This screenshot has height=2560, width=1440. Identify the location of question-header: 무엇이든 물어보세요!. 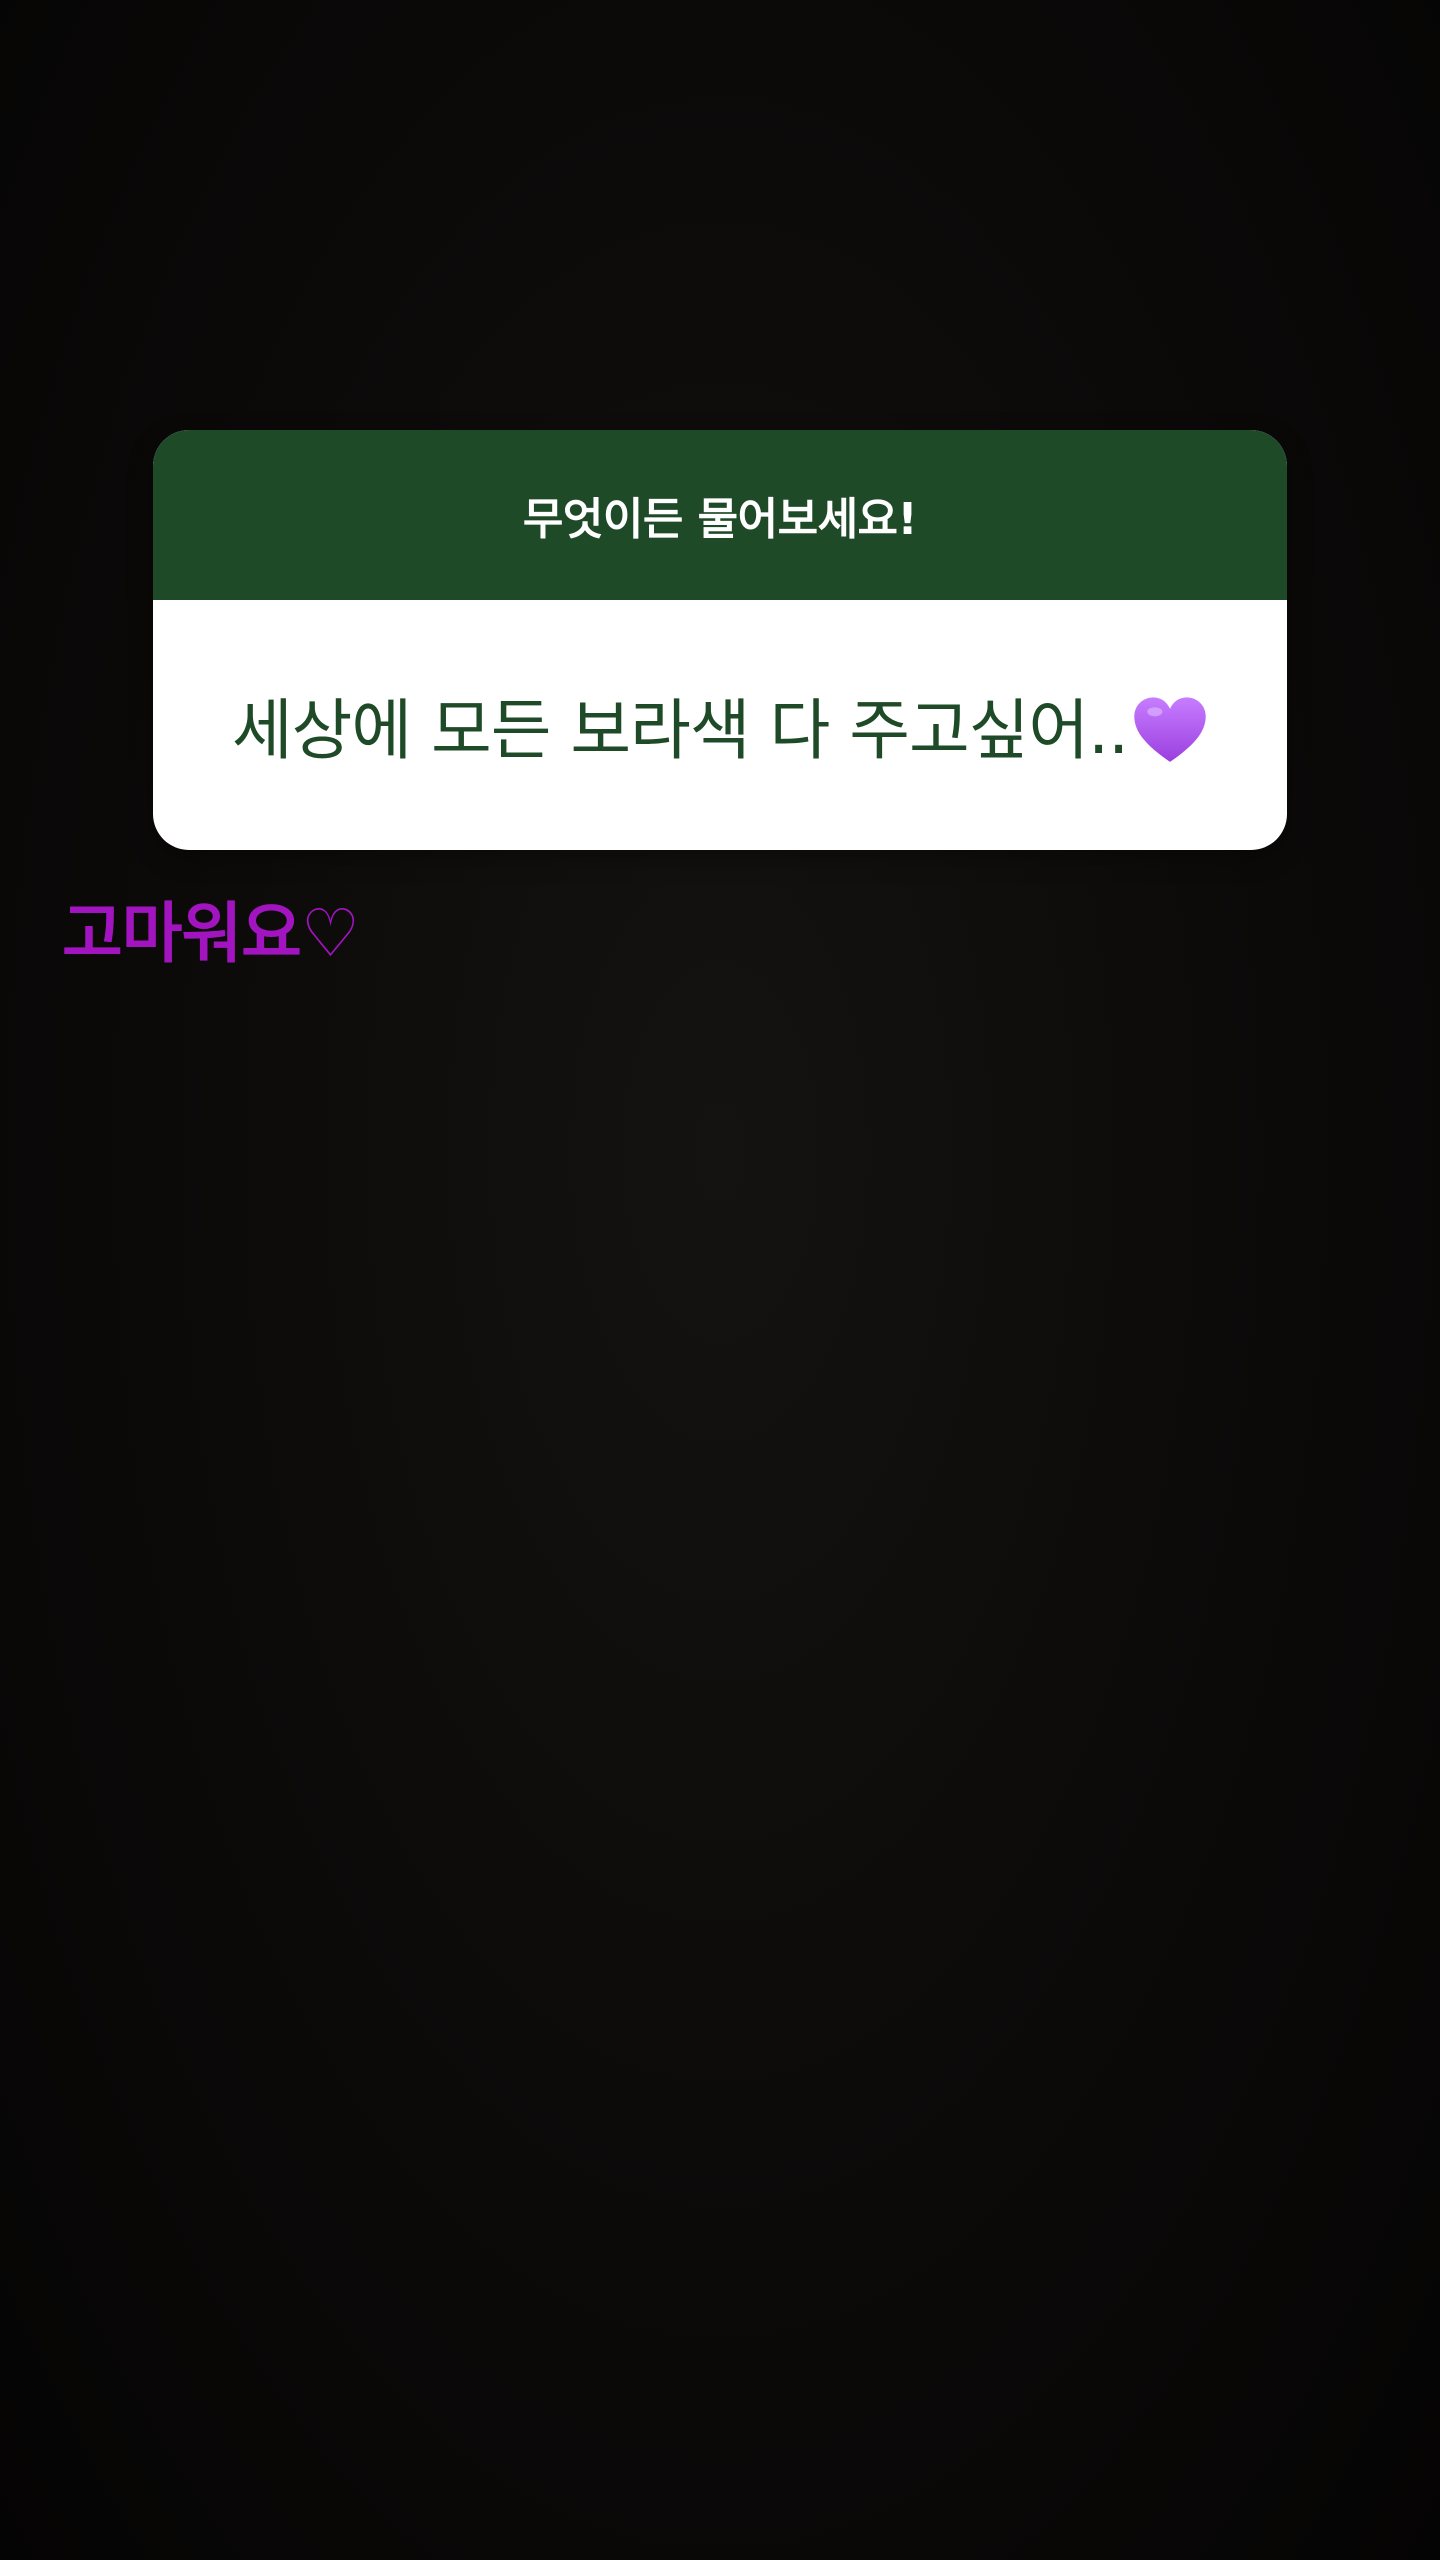
(720, 515).